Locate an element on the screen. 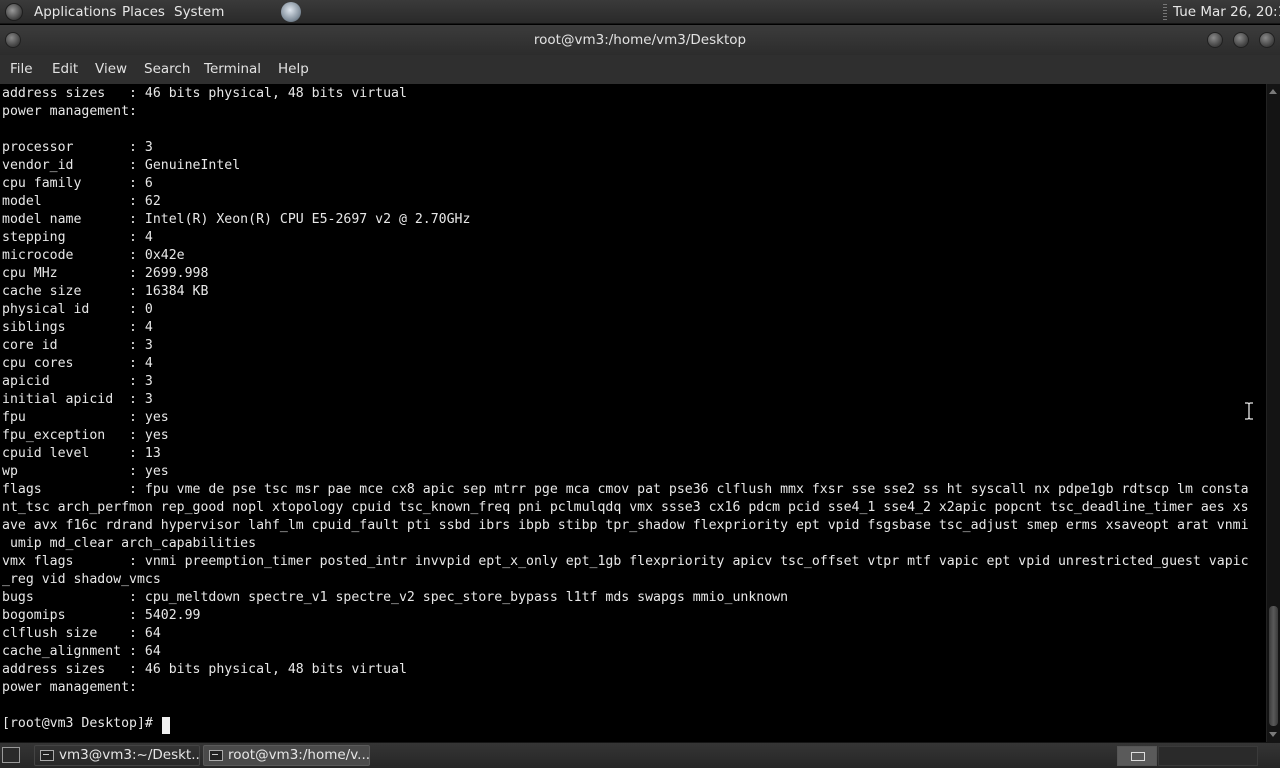  panel-grip-icon is located at coordinates (1165, 12).